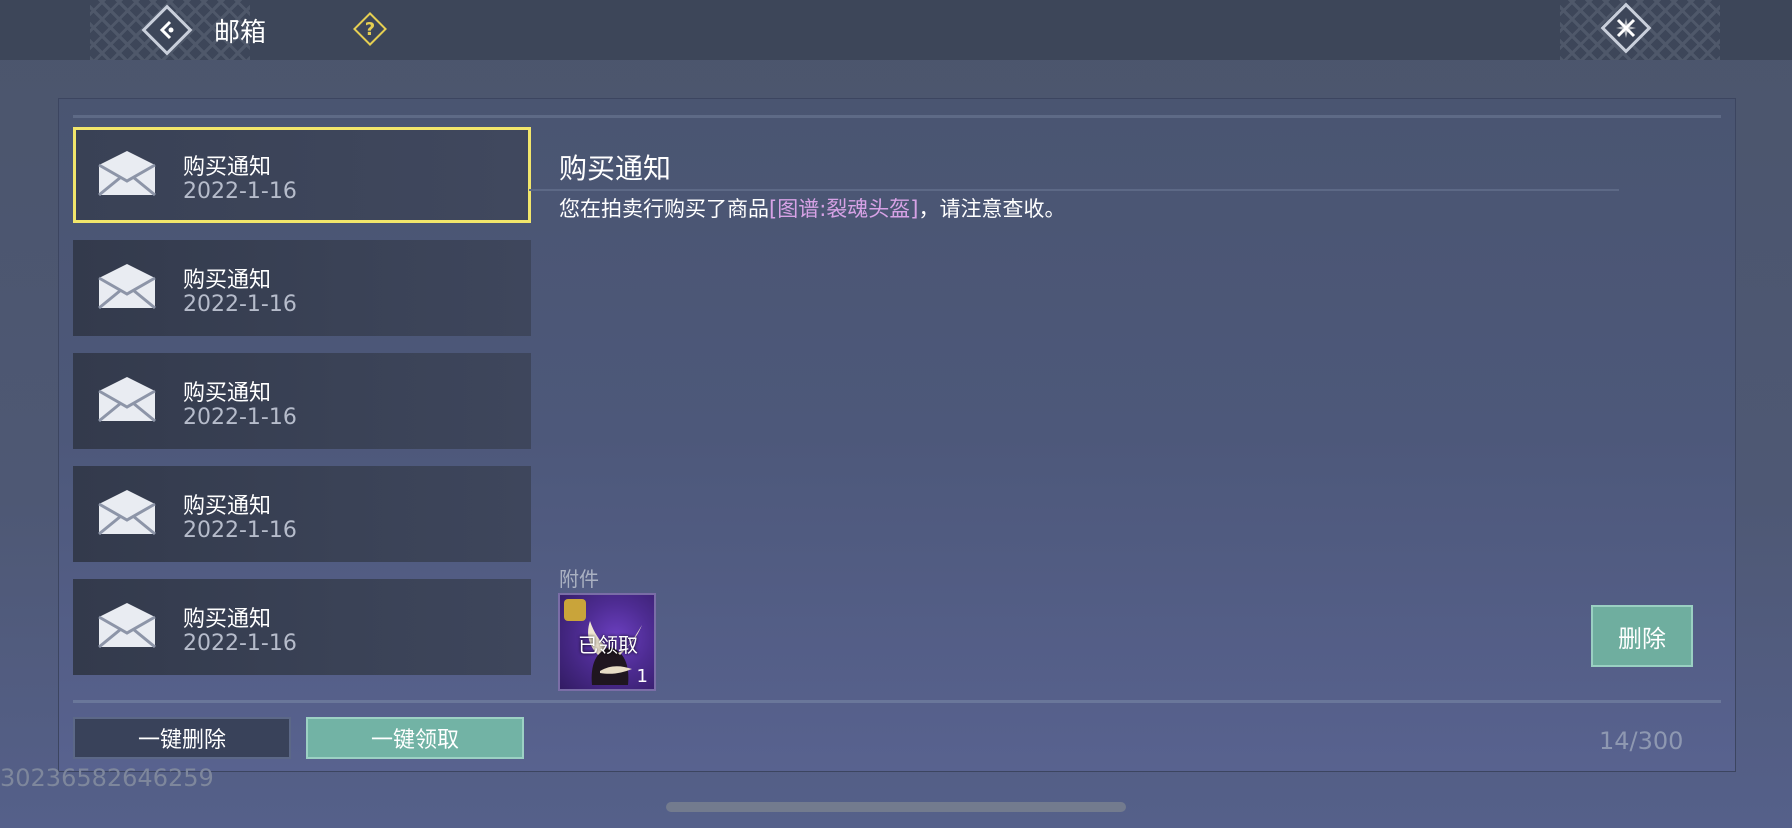 This screenshot has height=828, width=1792. I want to click on body-text: 您在拍卖行购买了商品, so click(664, 209).